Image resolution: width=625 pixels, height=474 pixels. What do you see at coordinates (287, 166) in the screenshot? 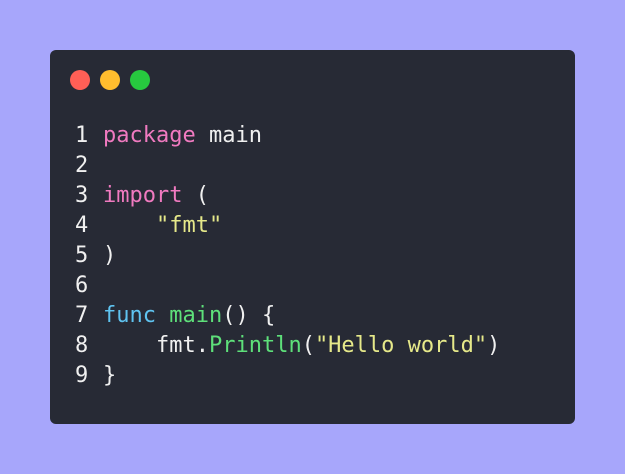
I see `code-line: 2` at bounding box center [287, 166].